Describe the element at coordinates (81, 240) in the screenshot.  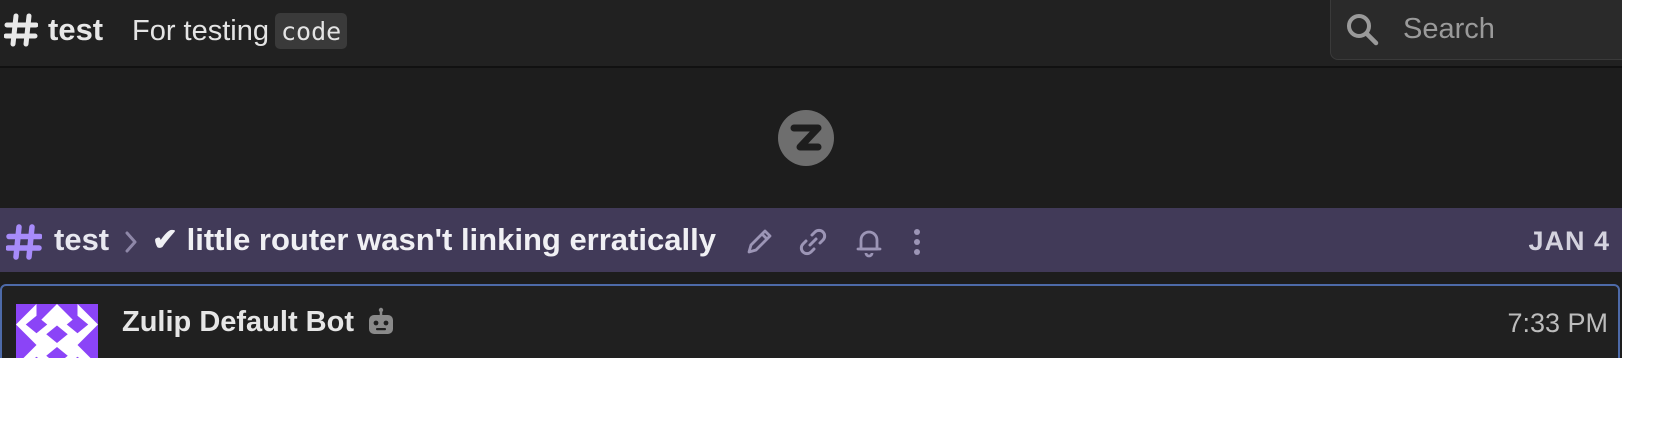
I see `recipient-stream-name: test` at that location.